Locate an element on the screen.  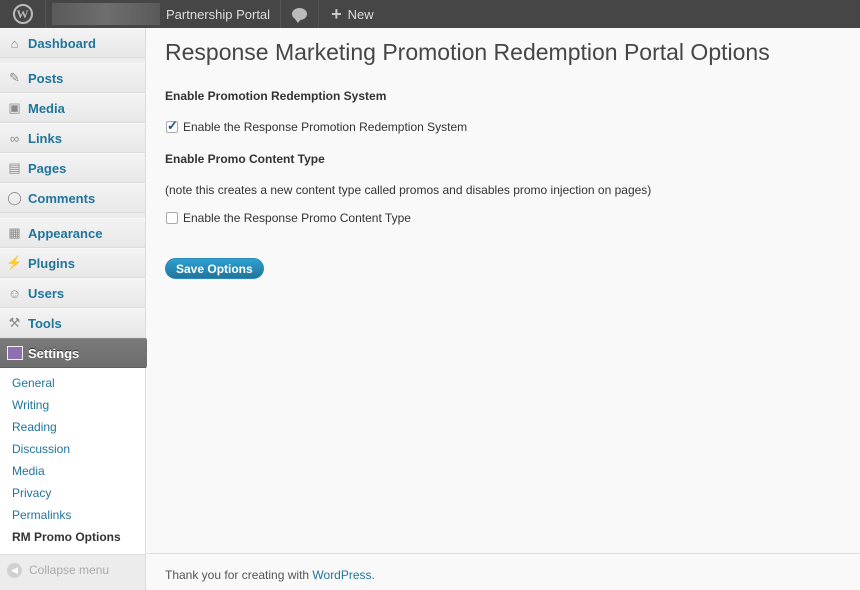
menu-item-settings: Settings is located at coordinates (77, 353).